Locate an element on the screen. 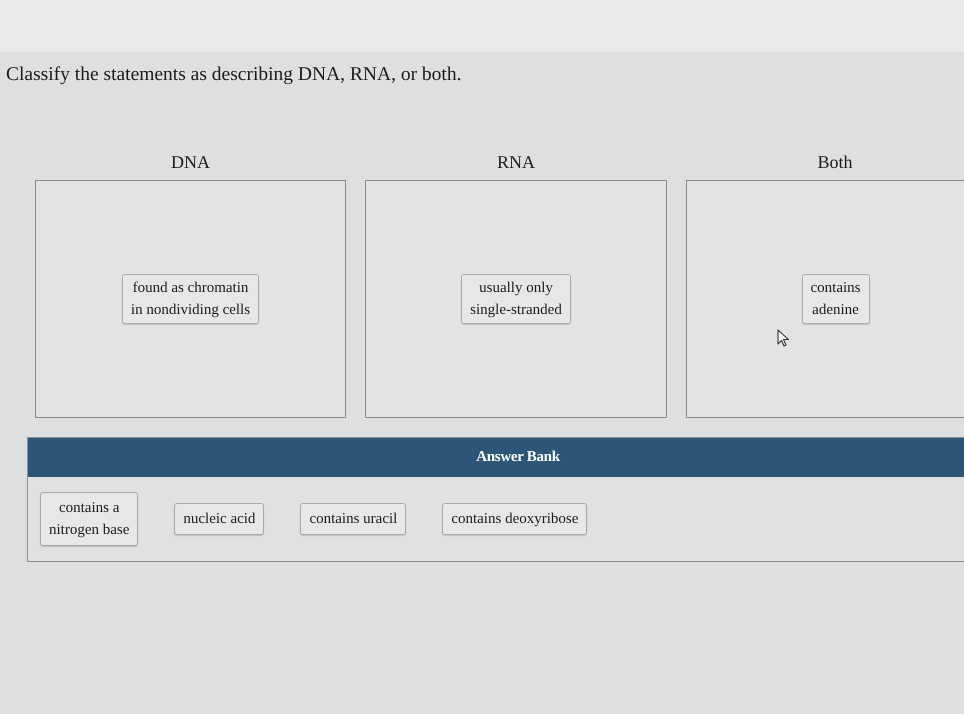 The height and width of the screenshot is (714, 964). category-heading: Both is located at coordinates (834, 162).